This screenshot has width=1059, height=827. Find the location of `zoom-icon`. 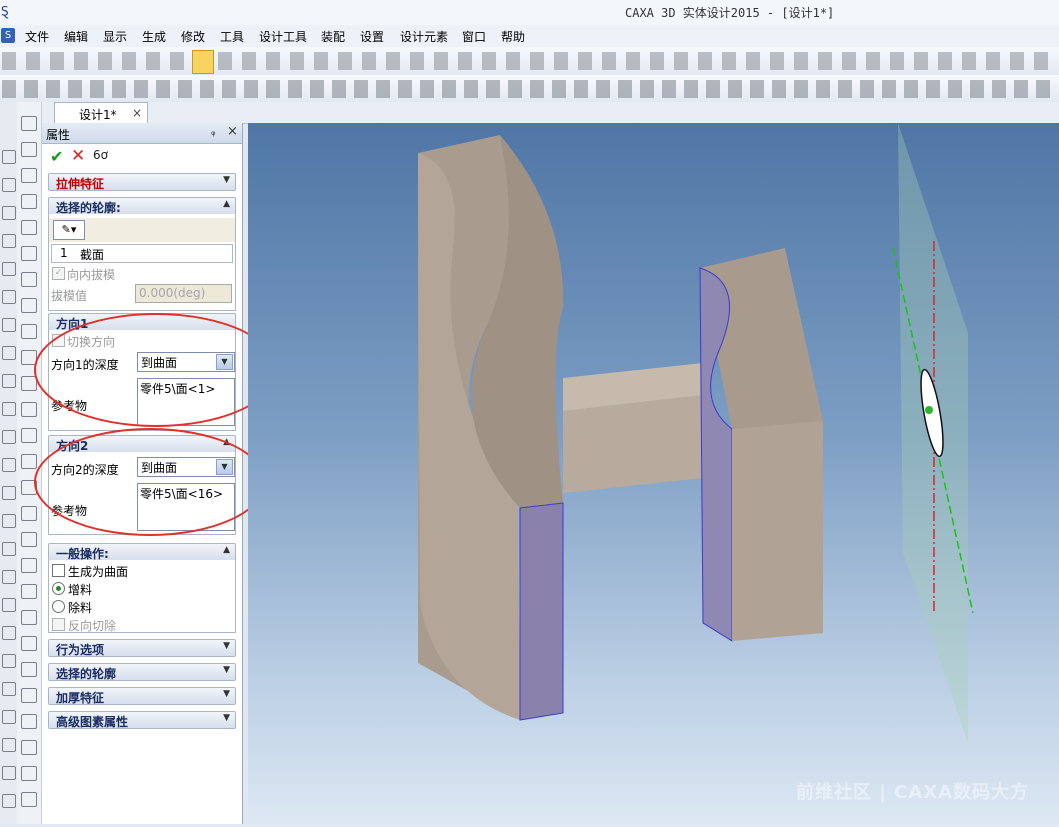

zoom-icon is located at coordinates (29, 175).